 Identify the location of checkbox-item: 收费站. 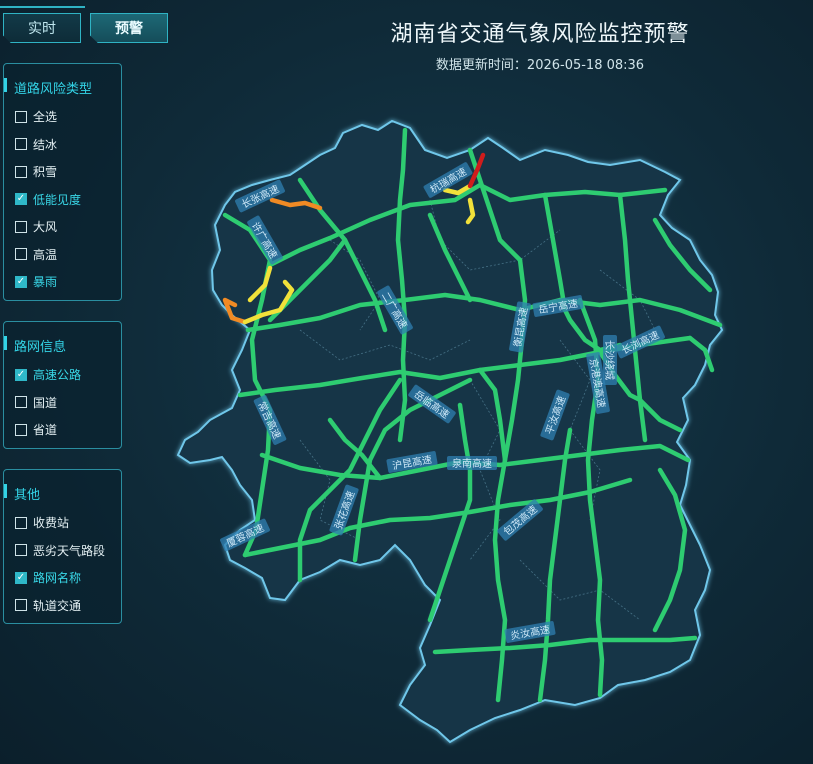
(62, 523).